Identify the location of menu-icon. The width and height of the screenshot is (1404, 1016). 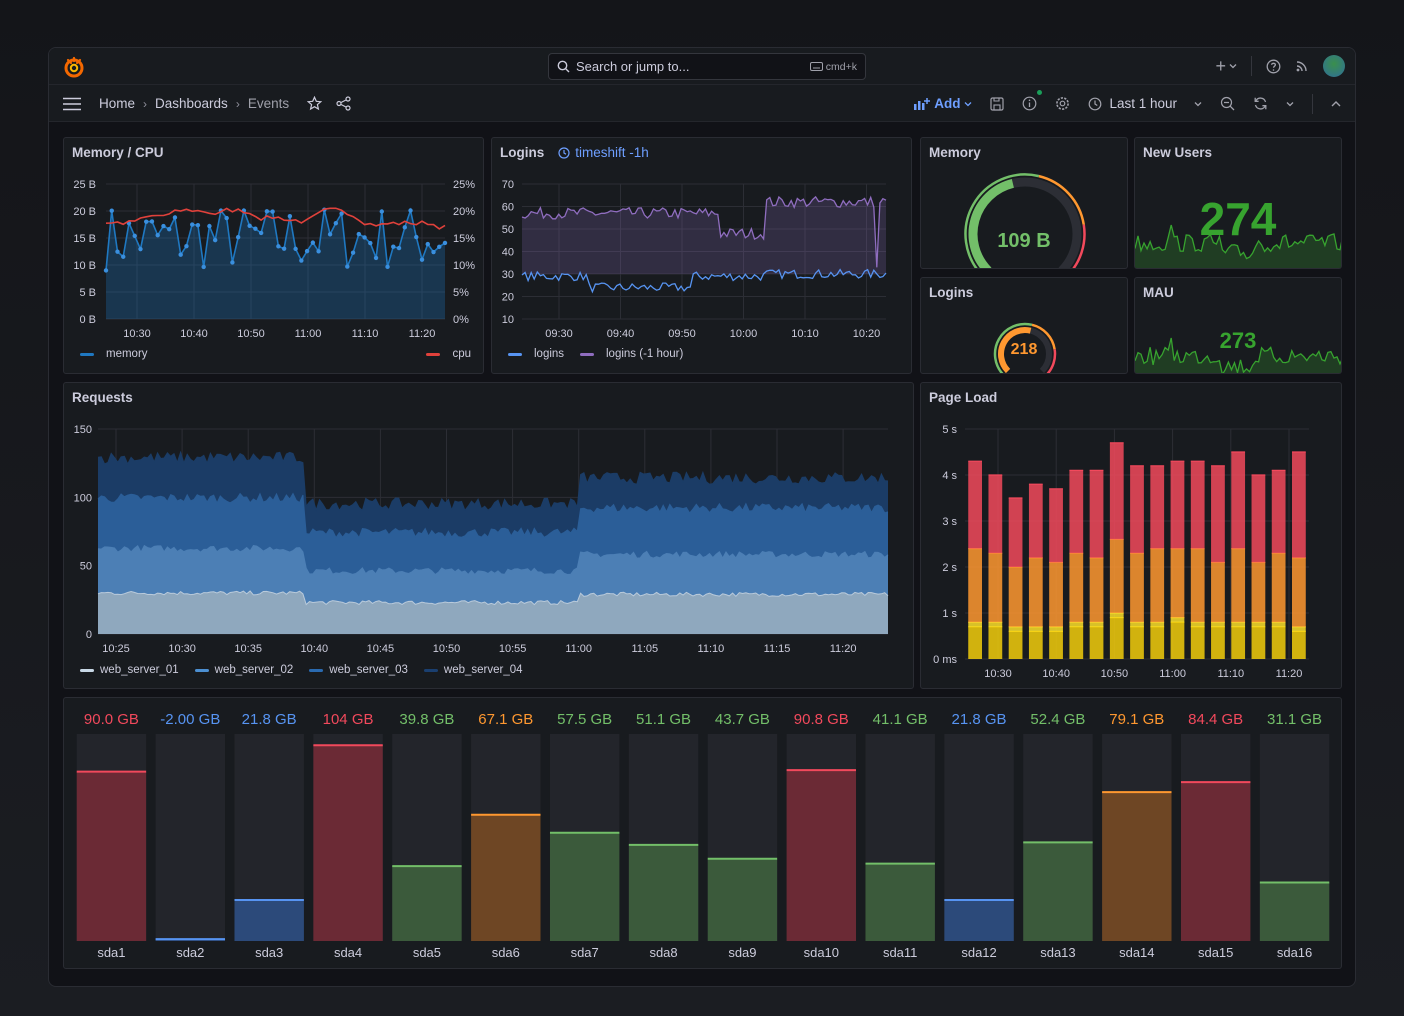
(72, 104).